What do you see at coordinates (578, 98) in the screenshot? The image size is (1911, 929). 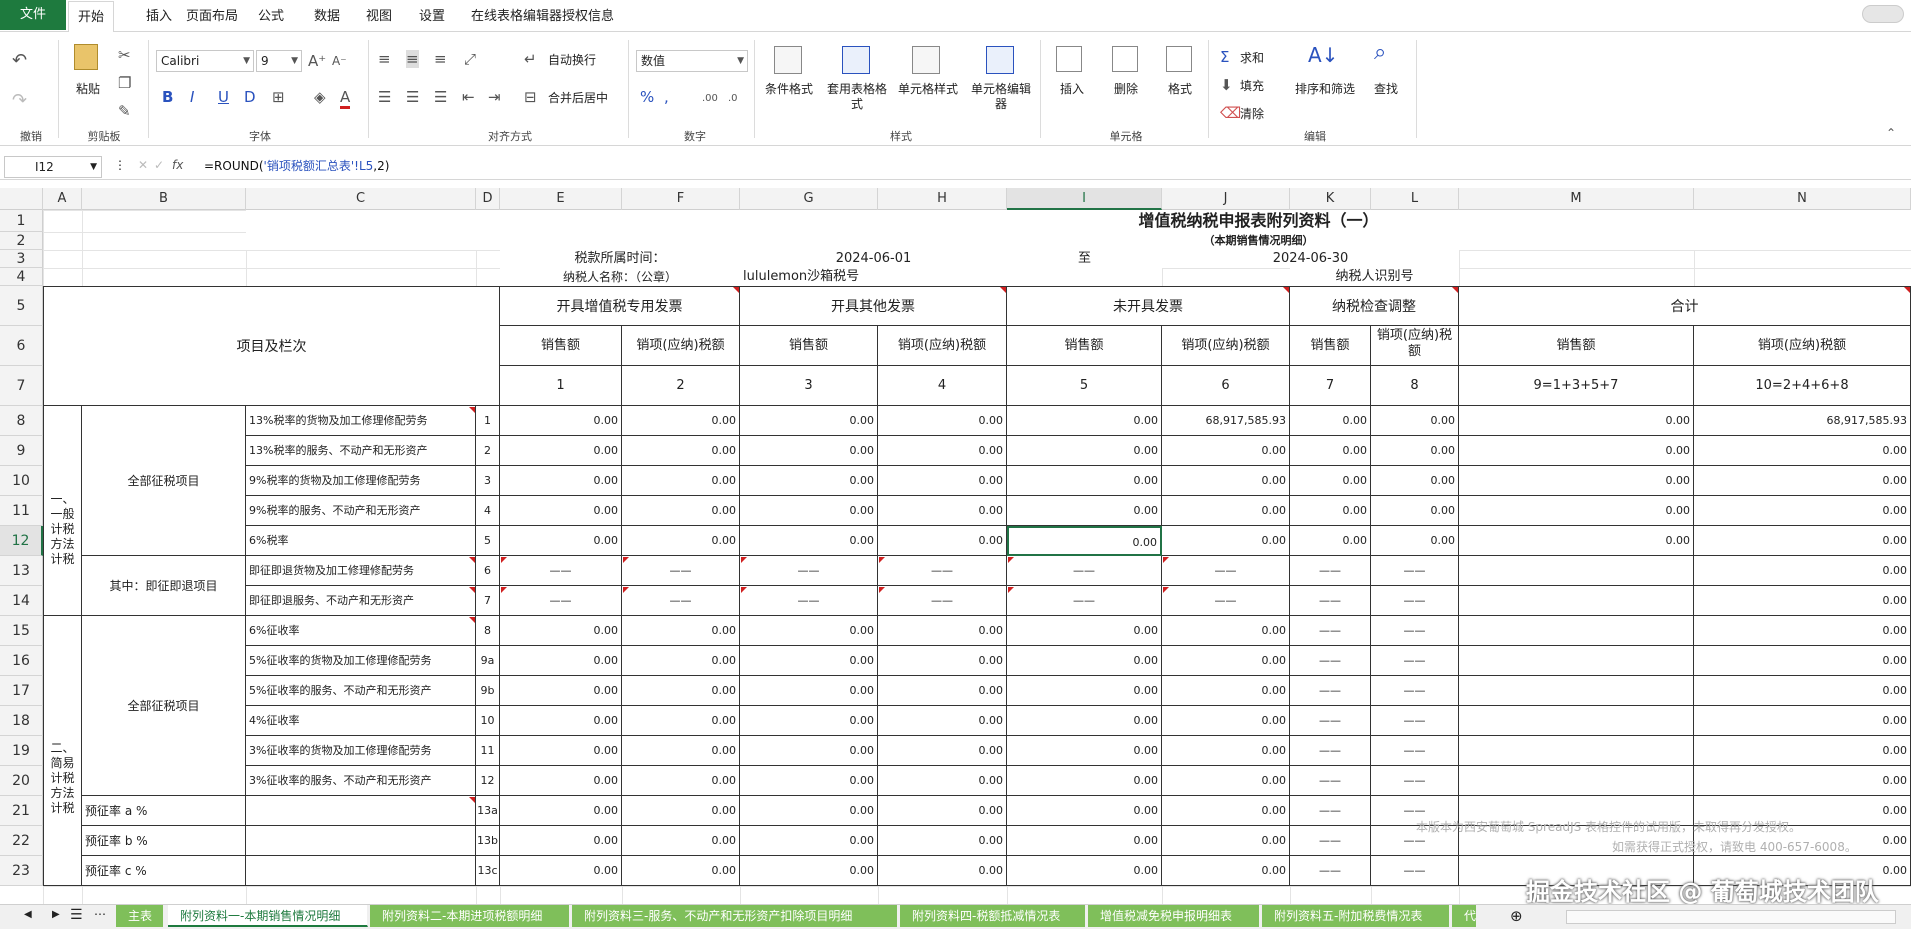 I see `merge-center-button: 合并后居中` at bounding box center [578, 98].